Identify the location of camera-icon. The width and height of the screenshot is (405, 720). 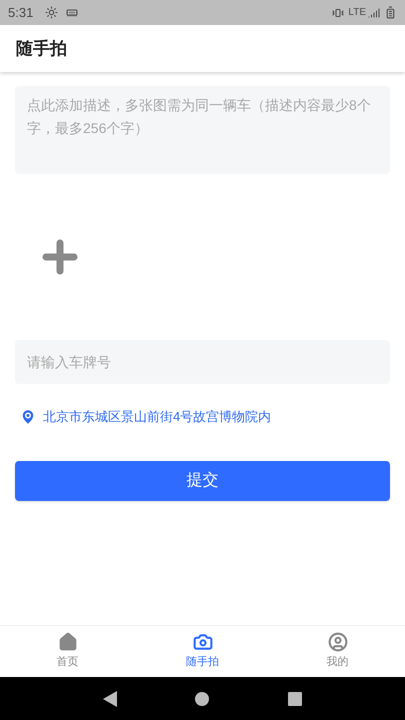
(202, 642).